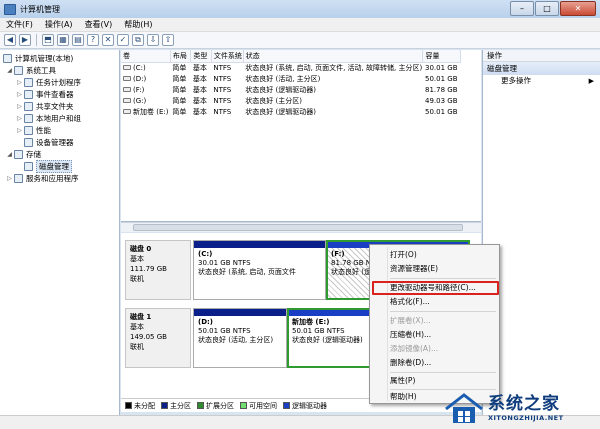  What do you see at coordinates (45, 94) in the screenshot?
I see `tree-item-event-viewer: ▷ 事件查看器` at bounding box center [45, 94].